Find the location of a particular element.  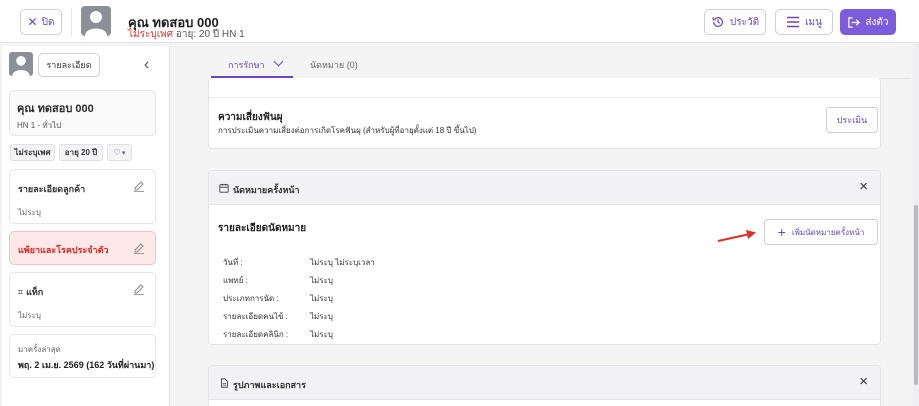

row-key: แพทย์ : is located at coordinates (235, 280).